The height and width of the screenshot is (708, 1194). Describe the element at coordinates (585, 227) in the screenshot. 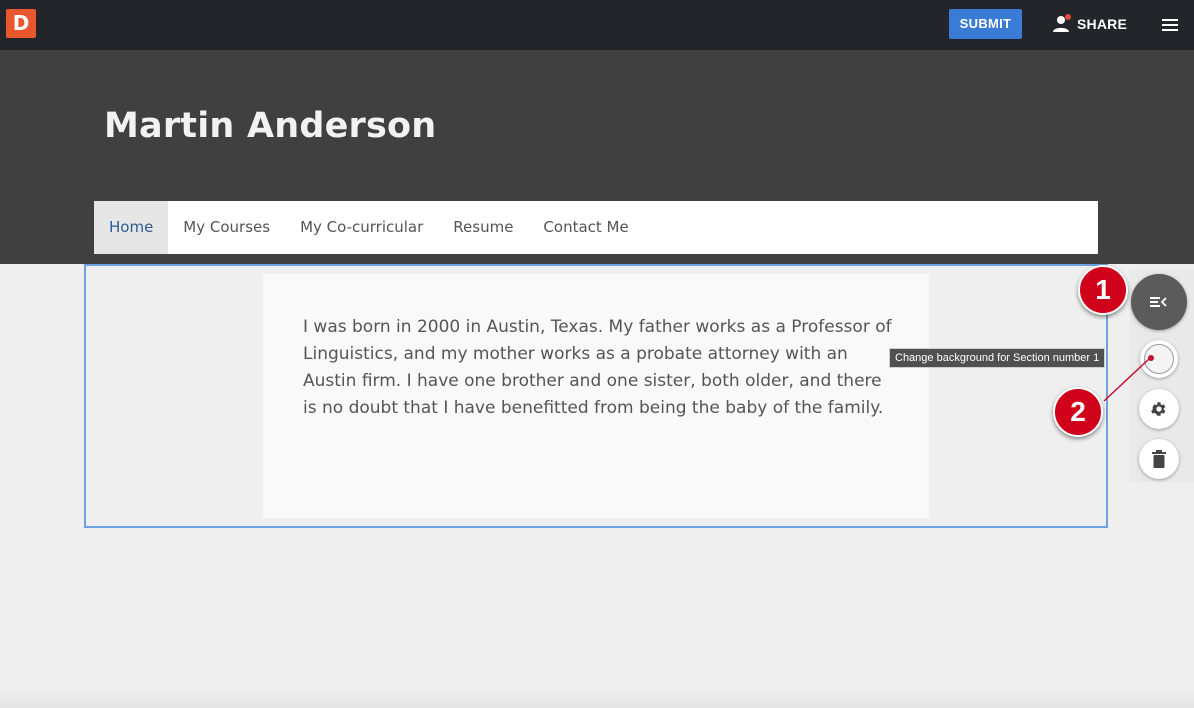

I see `nav-item-contact-me: Contact Me` at that location.